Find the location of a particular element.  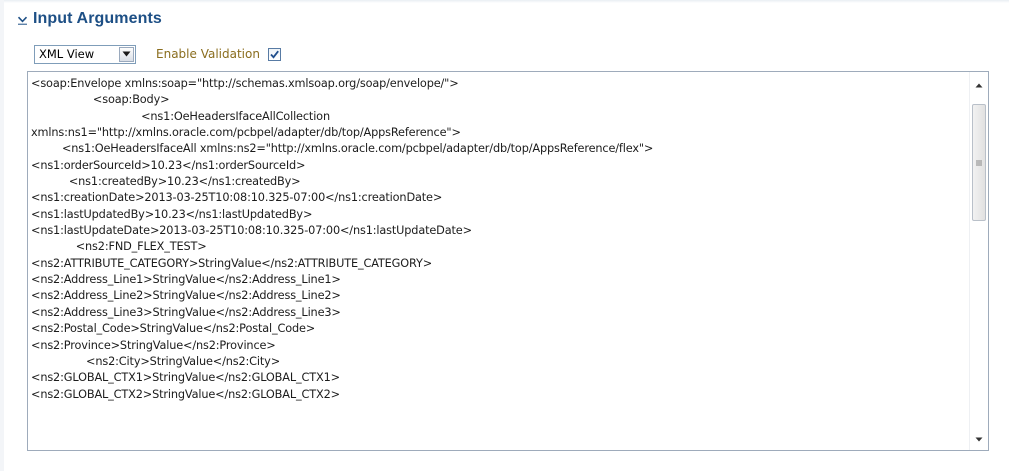

checkmark-icon is located at coordinates (274, 54).